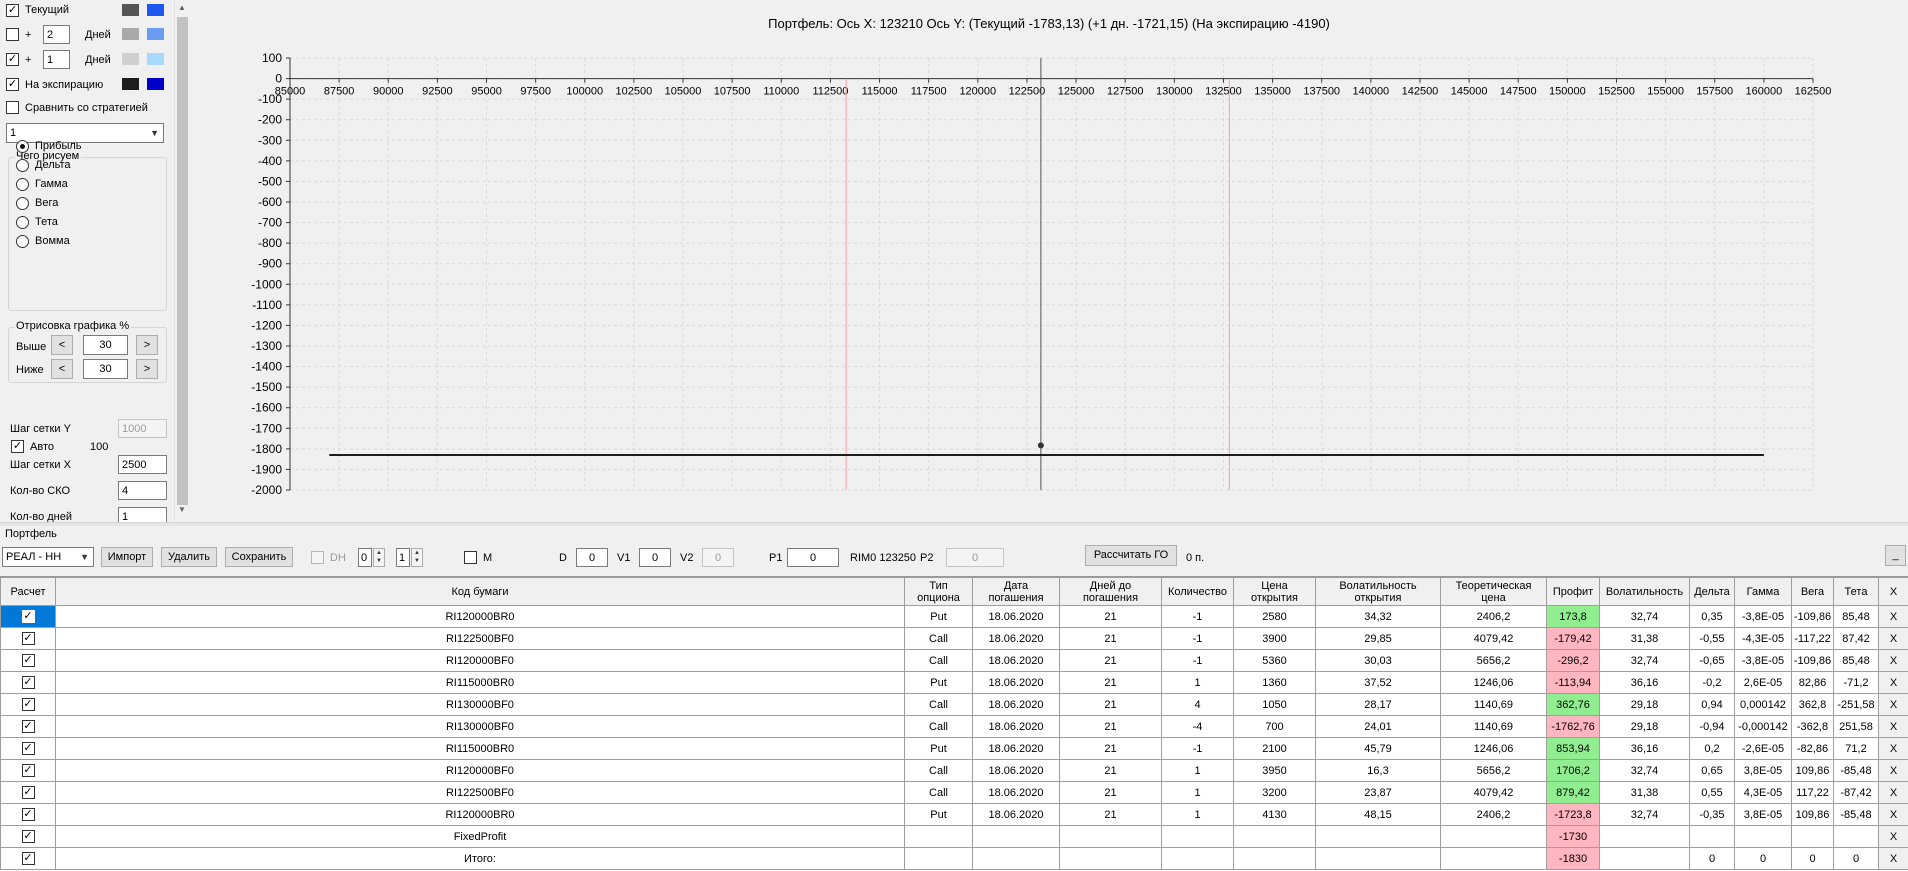 The height and width of the screenshot is (871, 1908). Describe the element at coordinates (975, 557) in the screenshot. I see `p2-input: 0` at that location.